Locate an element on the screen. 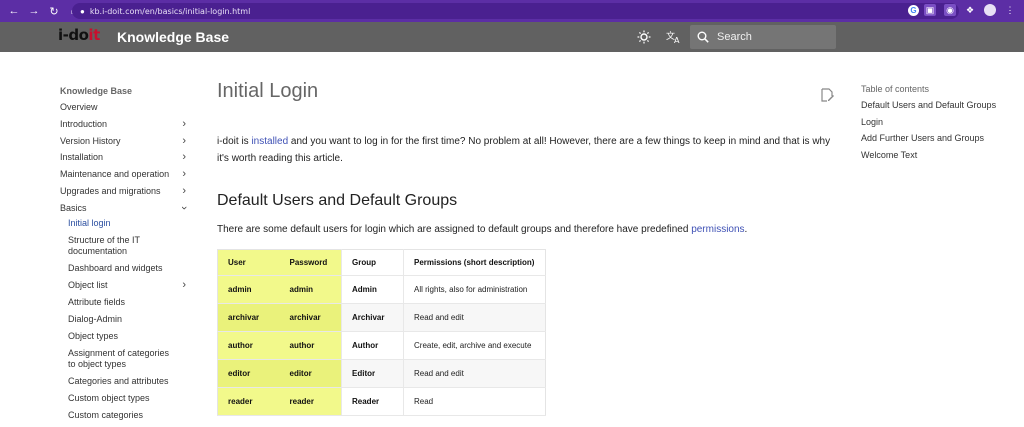  sidebar-item-initial-login: Initial login is located at coordinates (126, 226).